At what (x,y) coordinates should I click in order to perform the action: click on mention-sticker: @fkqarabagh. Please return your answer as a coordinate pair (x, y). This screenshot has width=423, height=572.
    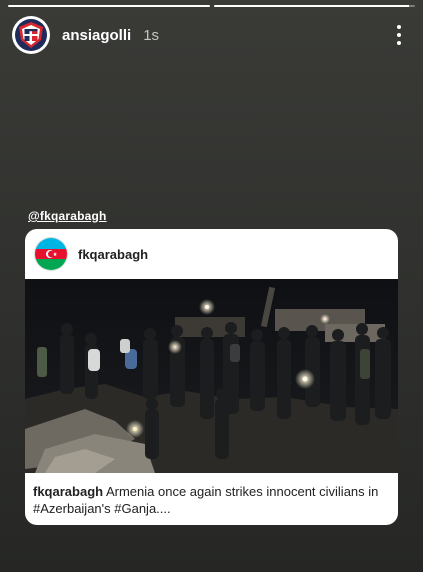
    Looking at the image, I should click on (67, 216).